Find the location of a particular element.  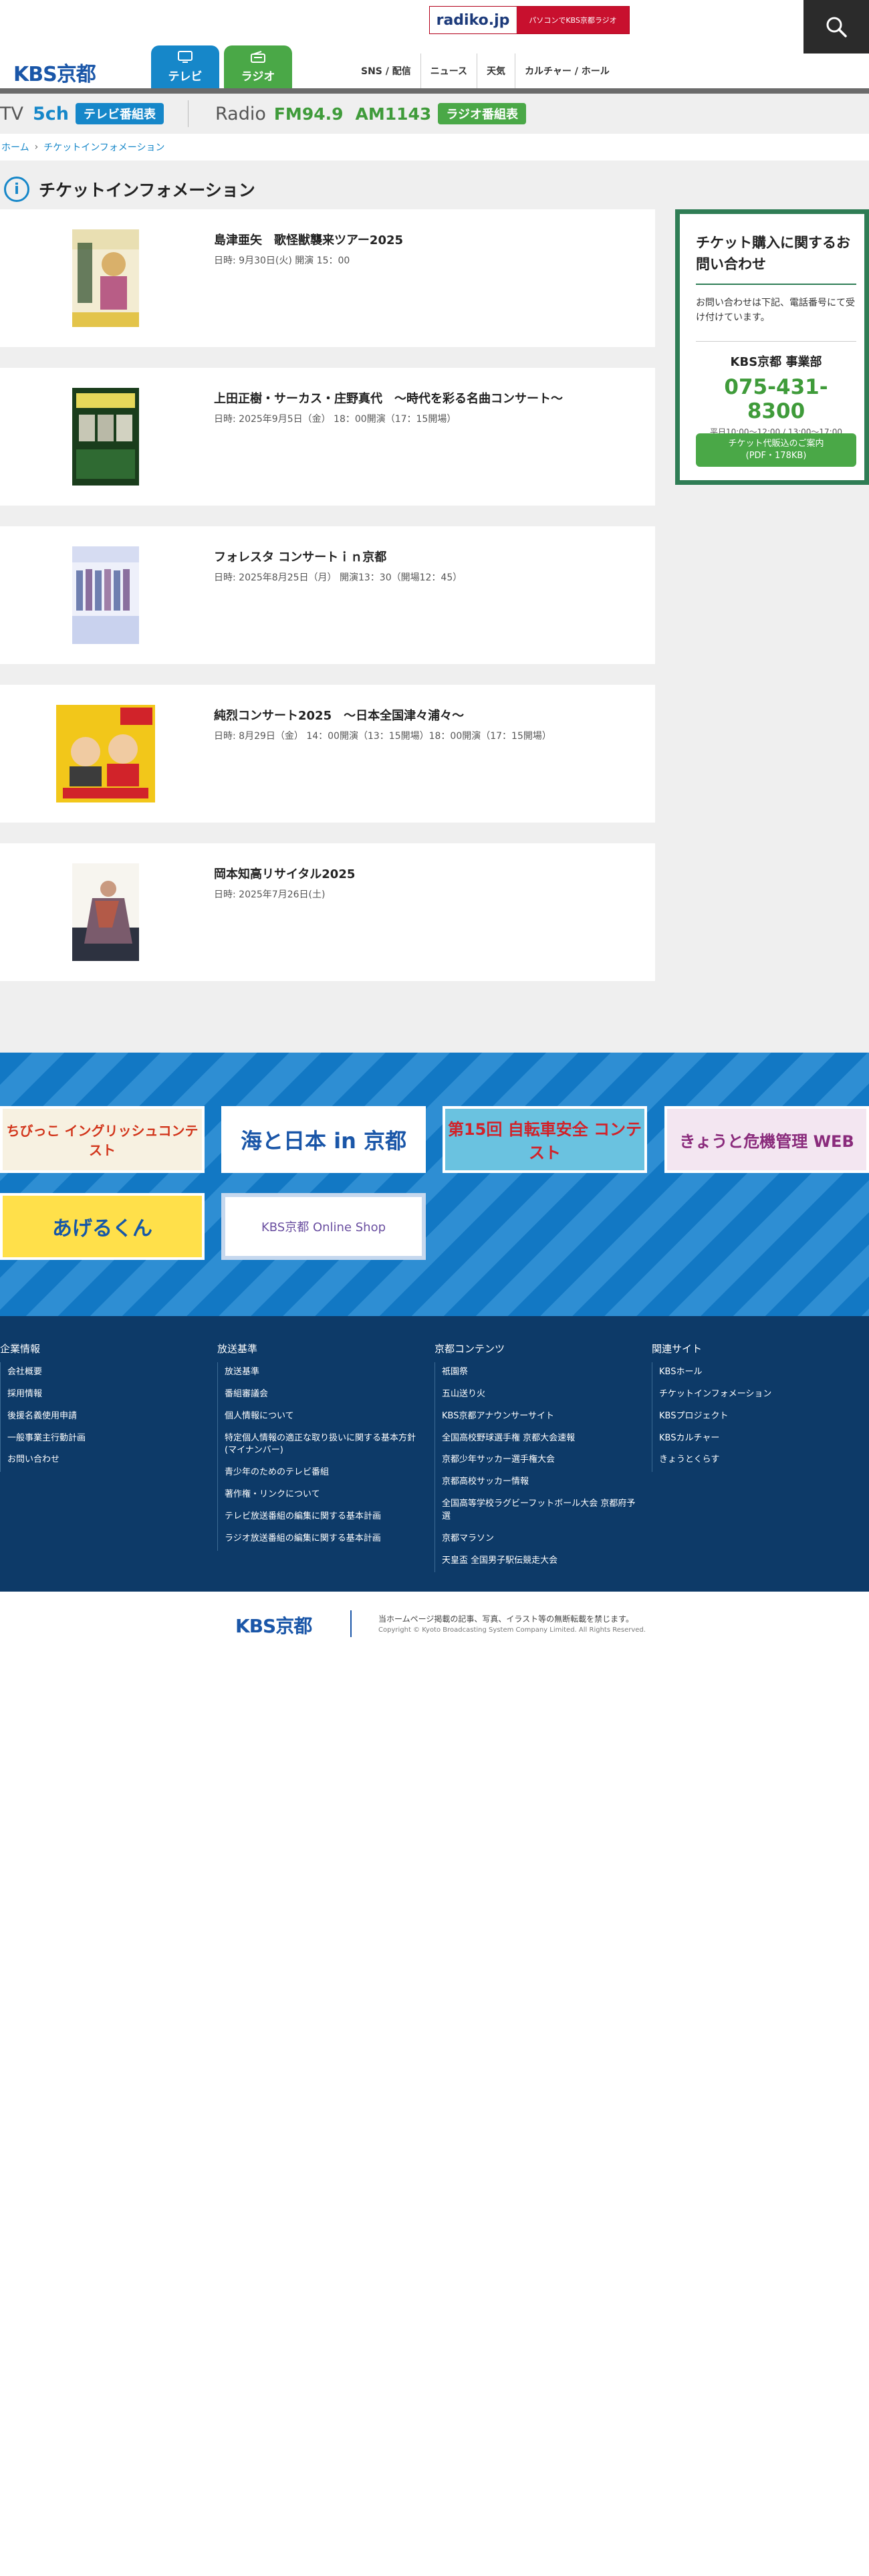

gnav-culture: カルチャー / ホール is located at coordinates (567, 70).